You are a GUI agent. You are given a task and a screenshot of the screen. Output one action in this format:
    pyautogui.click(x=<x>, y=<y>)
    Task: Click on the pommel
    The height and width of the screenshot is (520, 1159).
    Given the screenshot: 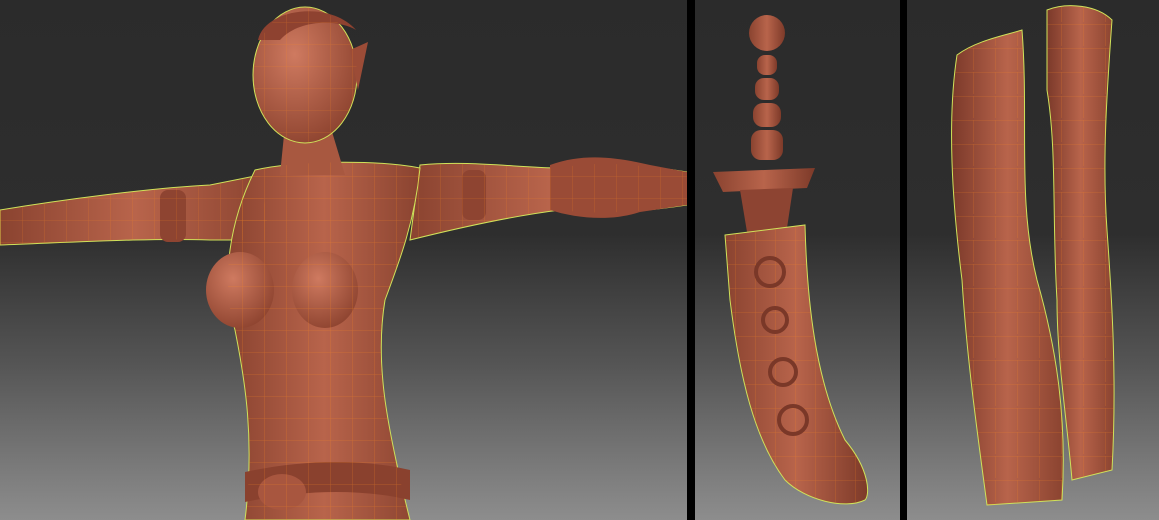 What is the action you would take?
    pyautogui.click(x=767, y=33)
    